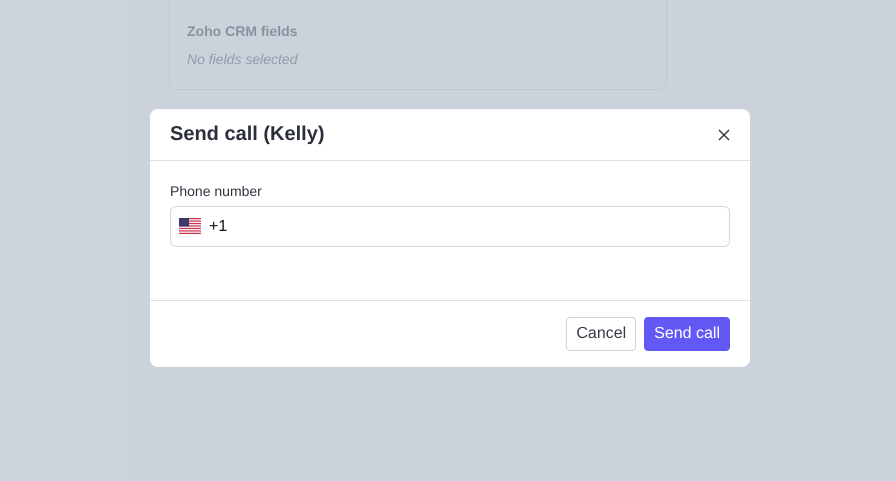  I want to click on flag-icon, so click(190, 226).